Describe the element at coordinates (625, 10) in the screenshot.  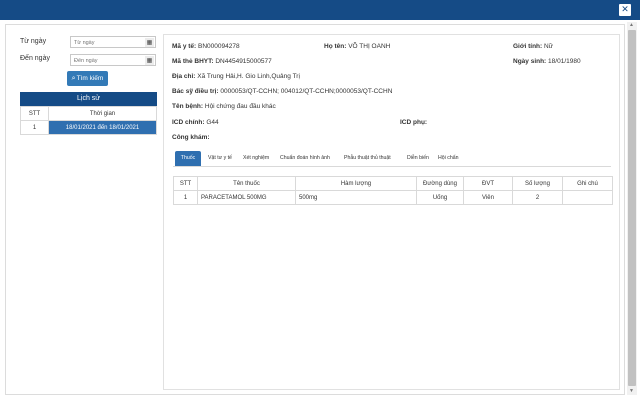
I see `close-icon: ✕` at that location.